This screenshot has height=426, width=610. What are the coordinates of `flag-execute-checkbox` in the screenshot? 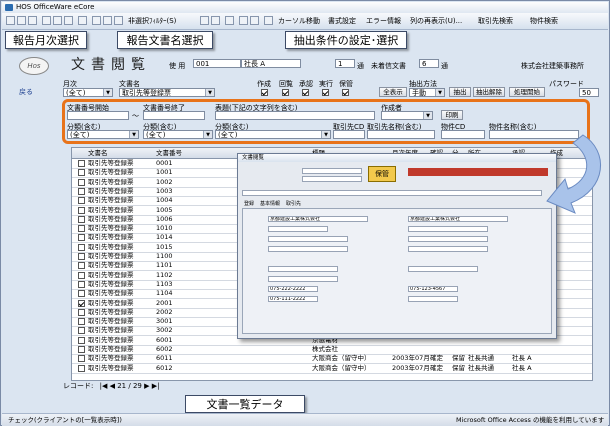 It's located at (325, 92).